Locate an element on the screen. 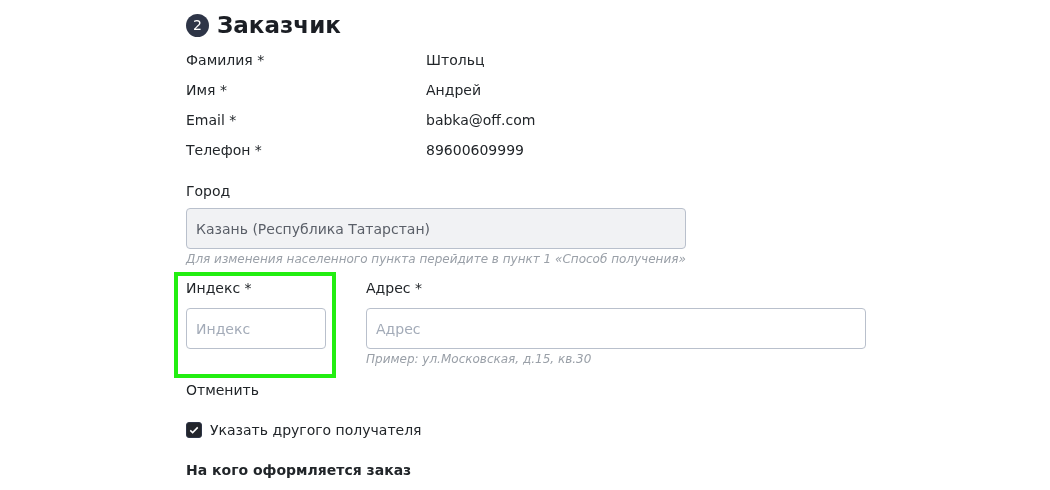 Image resolution: width=1050 pixels, height=490 pixels. step-number-badge: 2 is located at coordinates (197, 25).